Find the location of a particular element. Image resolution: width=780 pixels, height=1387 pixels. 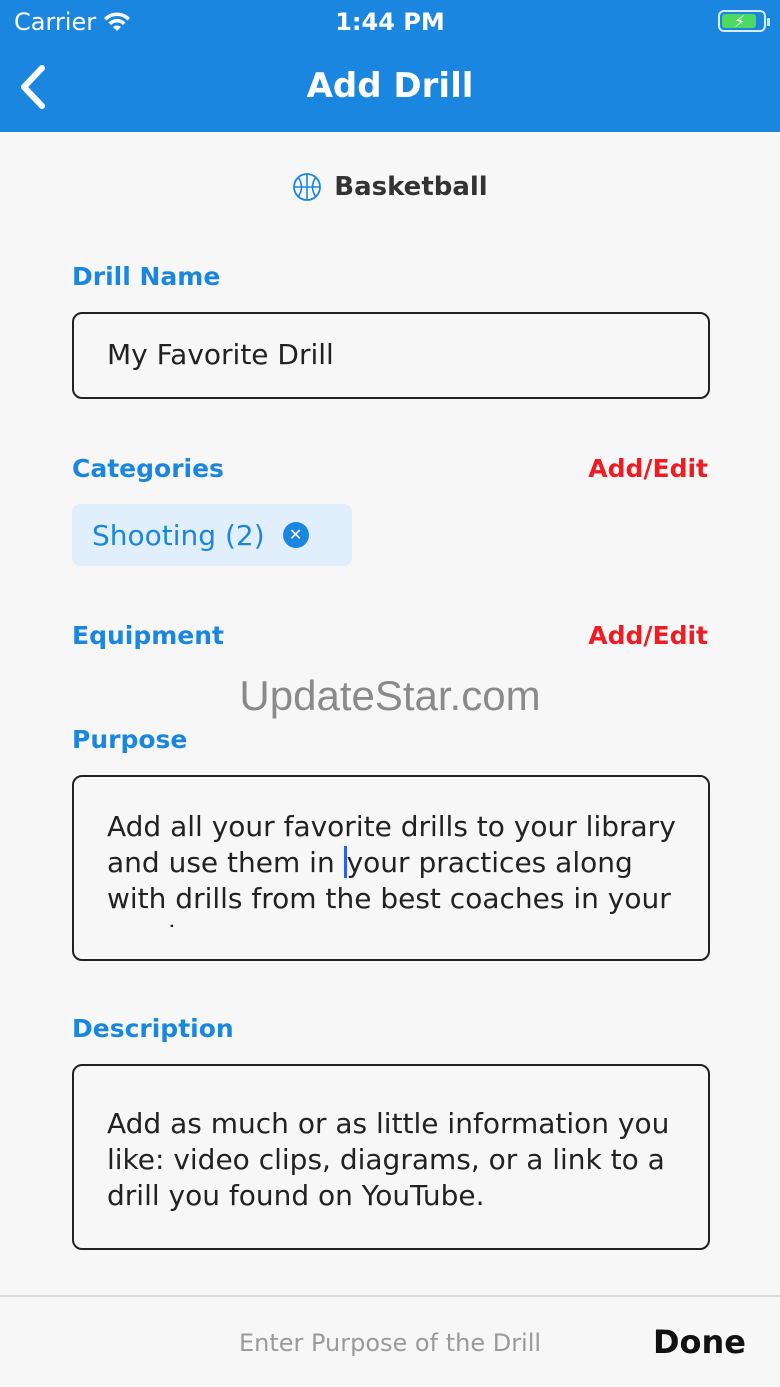

status-bar: Carrier 1:44 PM ⚡ is located at coordinates (390, 22).